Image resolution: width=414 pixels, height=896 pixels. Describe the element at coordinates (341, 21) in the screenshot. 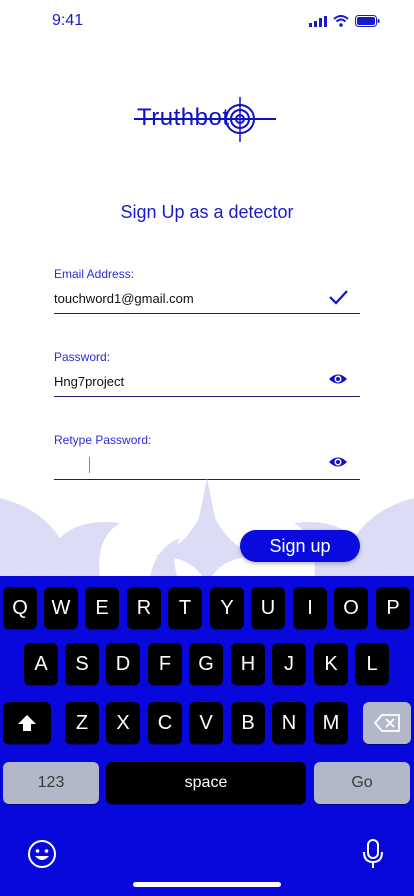

I see `wifi-icon` at that location.